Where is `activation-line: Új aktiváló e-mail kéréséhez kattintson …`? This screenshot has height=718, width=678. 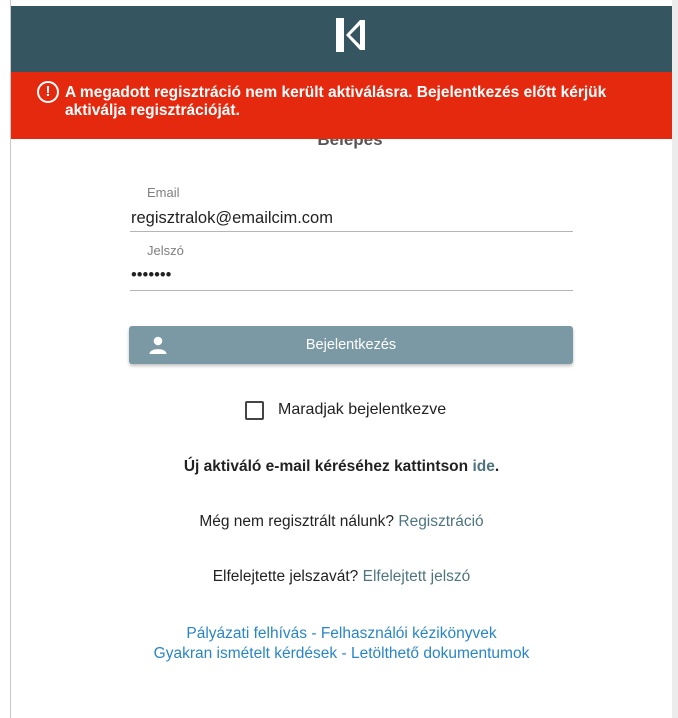
activation-line: Új aktiváló e-mail kéréséhez kattintson … is located at coordinates (341, 467).